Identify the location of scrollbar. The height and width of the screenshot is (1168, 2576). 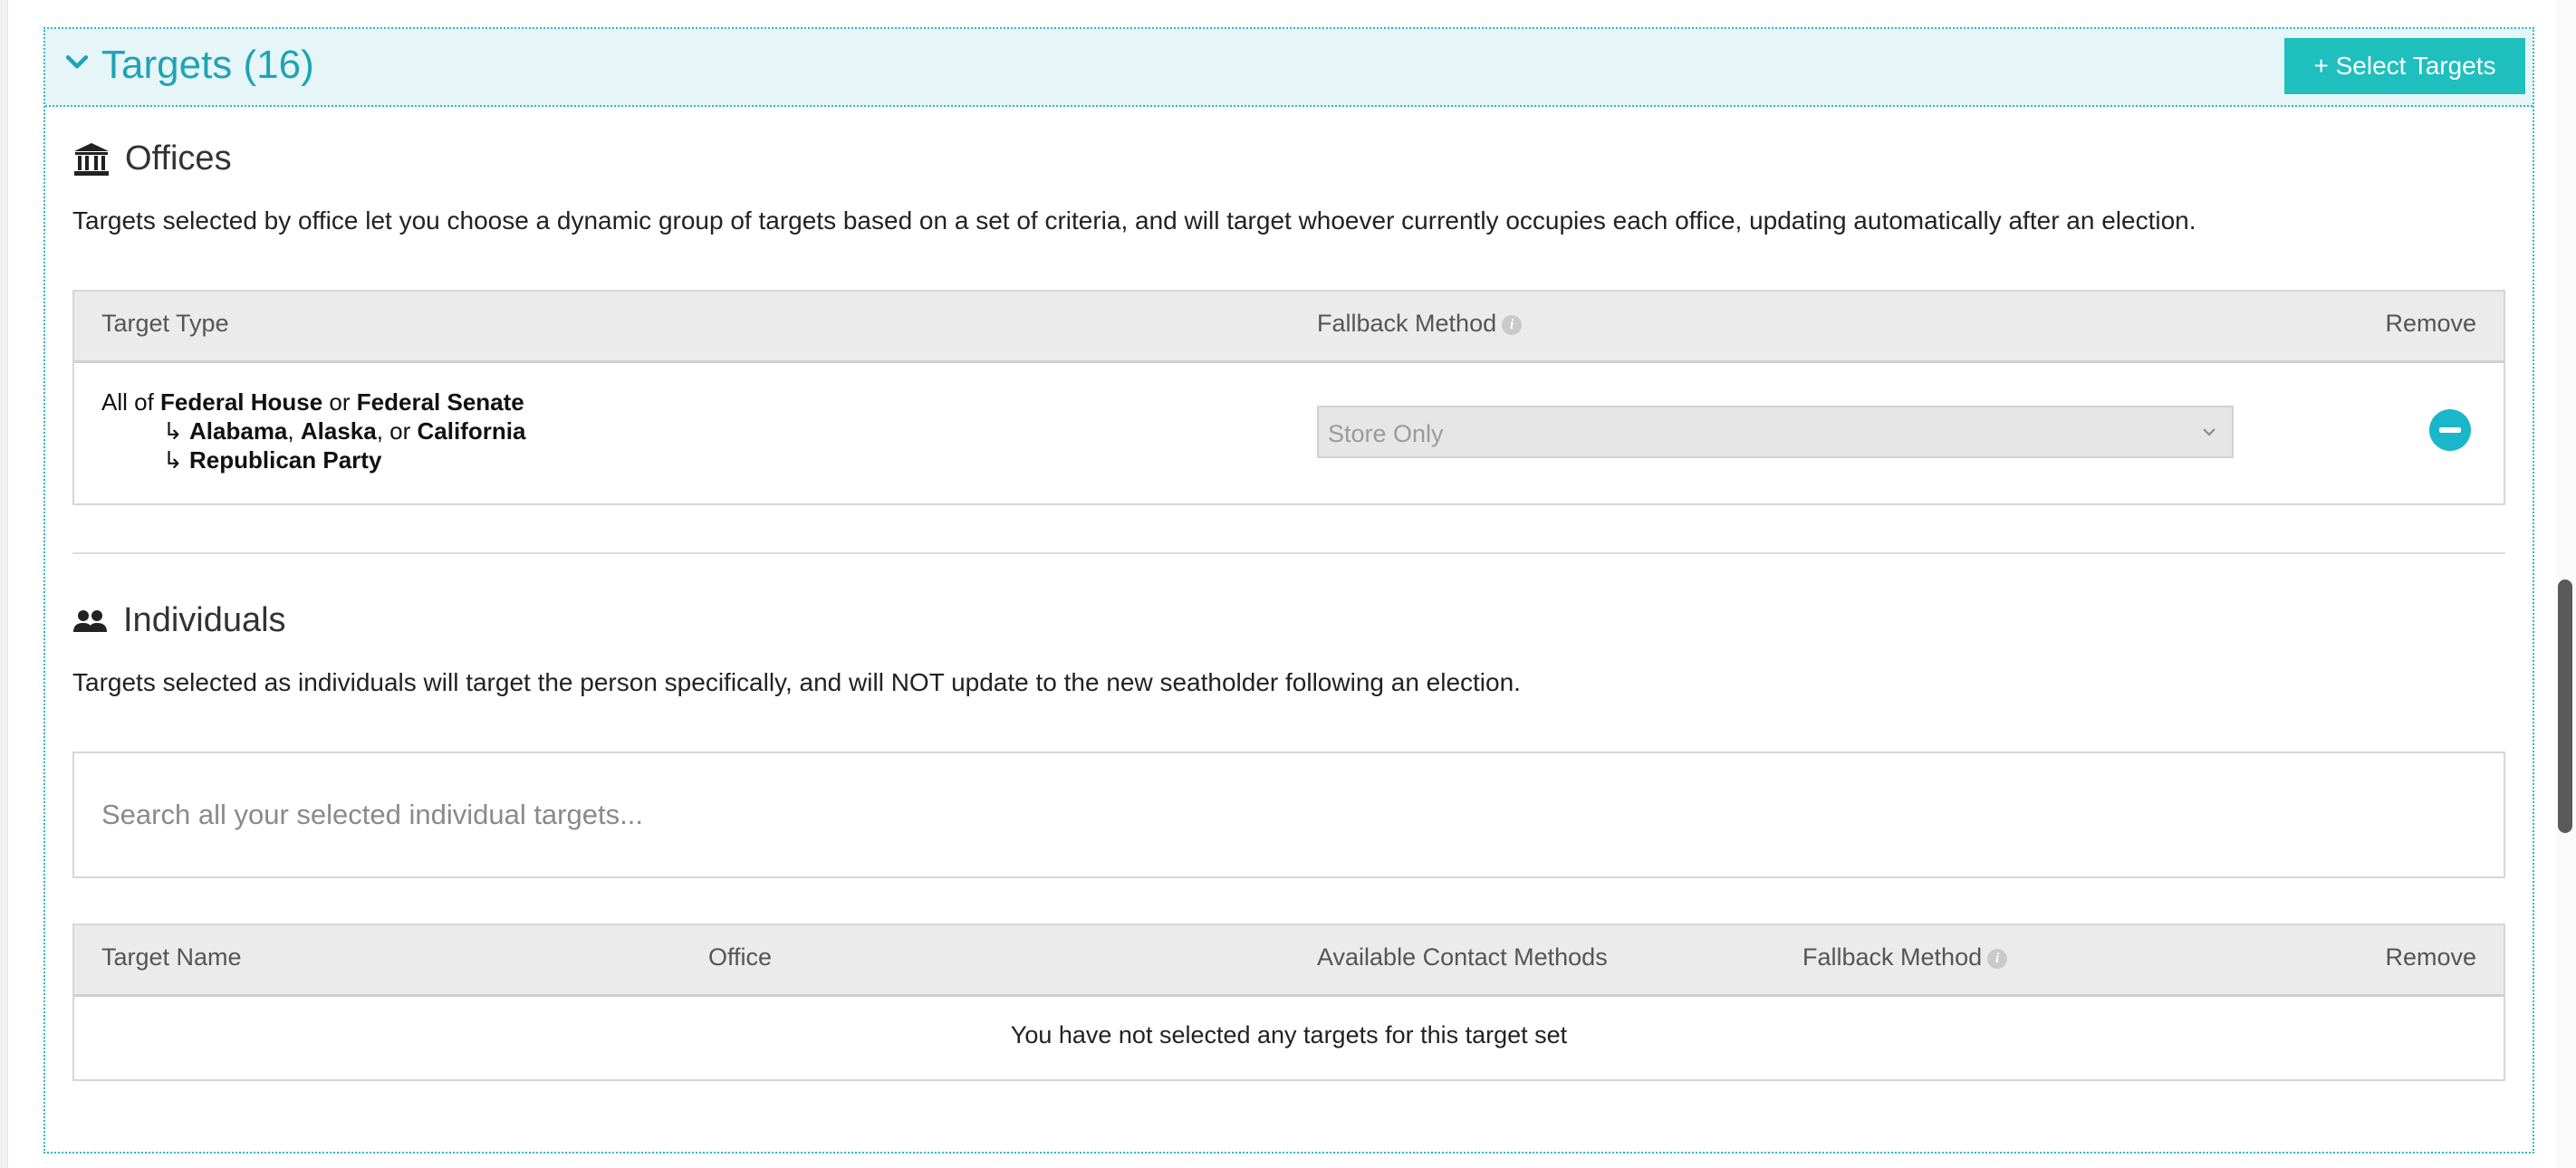
(2566, 584).